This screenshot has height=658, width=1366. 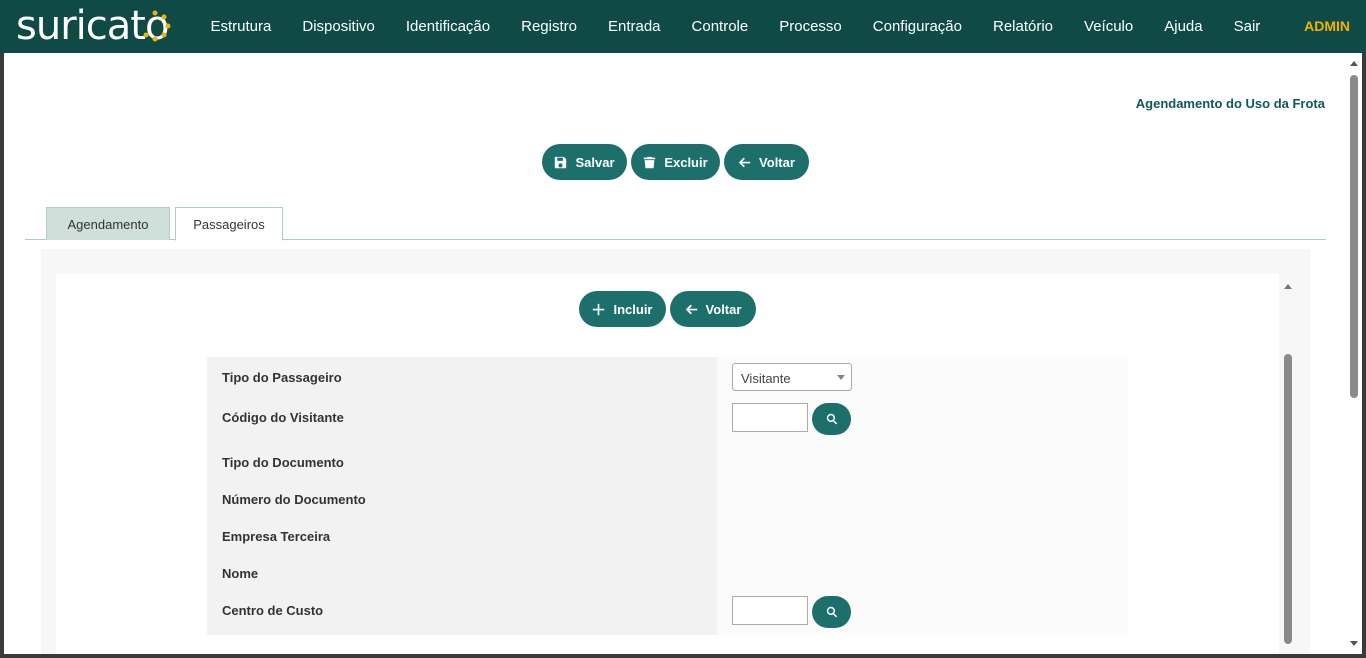 What do you see at coordinates (273, 610) in the screenshot?
I see `cost-center-label: Centro de Custo` at bounding box center [273, 610].